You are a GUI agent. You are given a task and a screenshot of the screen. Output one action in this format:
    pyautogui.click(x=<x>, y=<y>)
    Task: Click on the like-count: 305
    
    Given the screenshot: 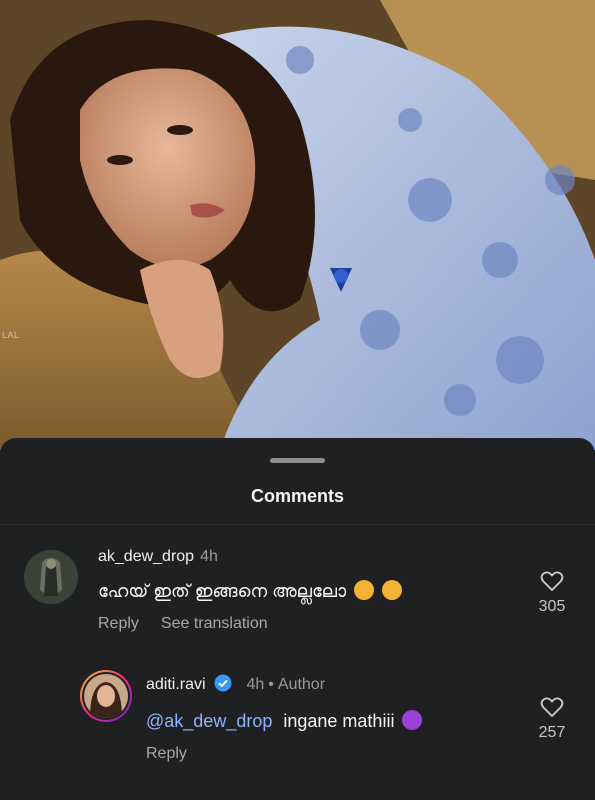 What is the action you would take?
    pyautogui.click(x=552, y=606)
    